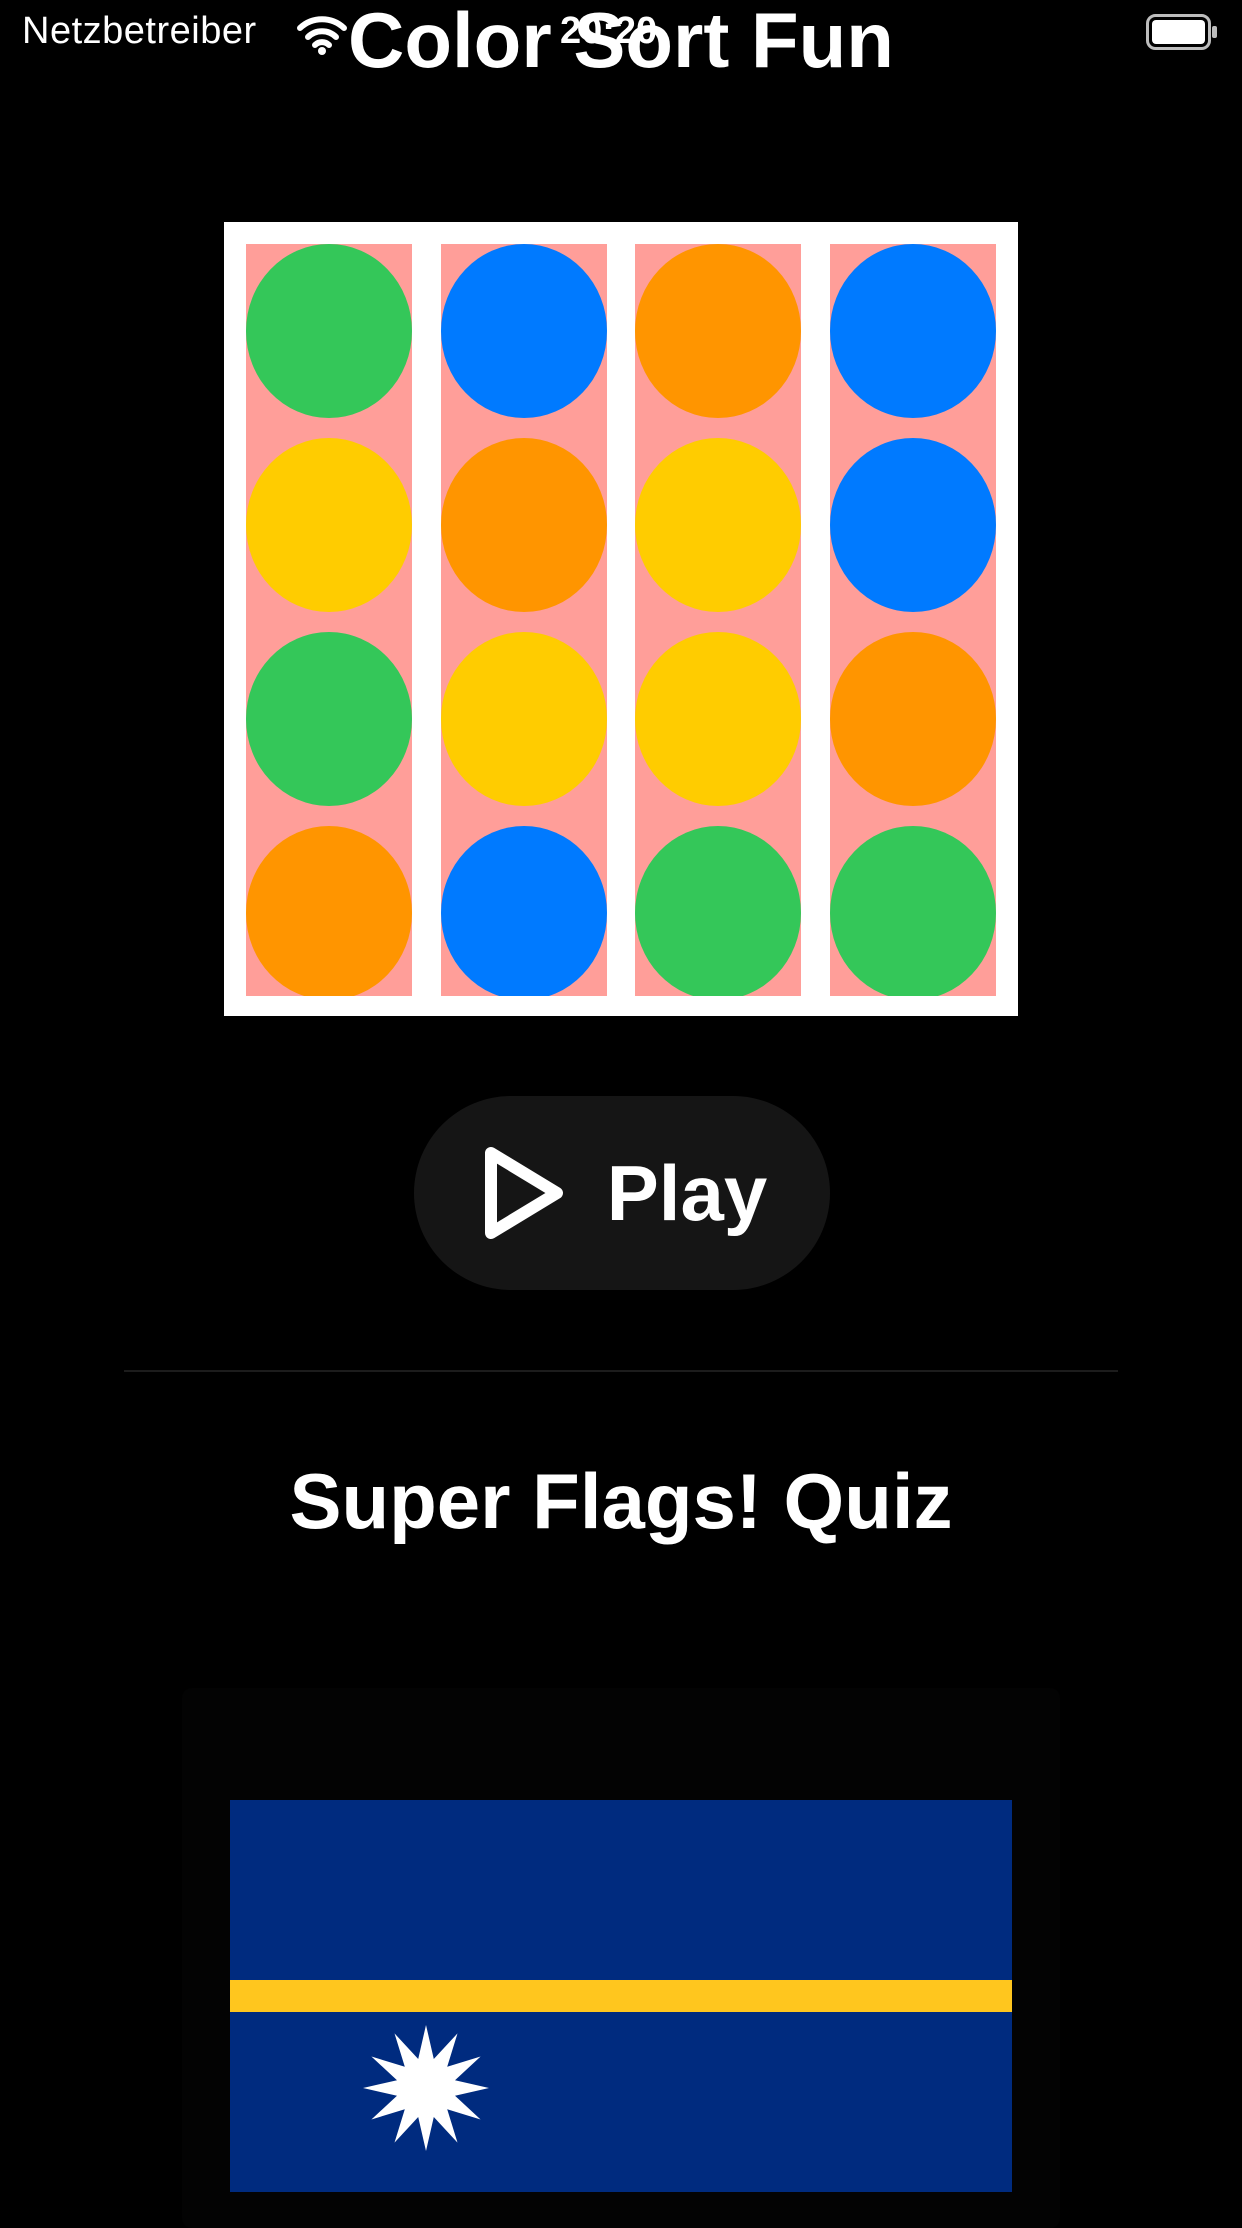 The height and width of the screenshot is (2228, 1242). Describe the element at coordinates (621, 42) in the screenshot. I see `app-title: Color Sort Fun` at that location.